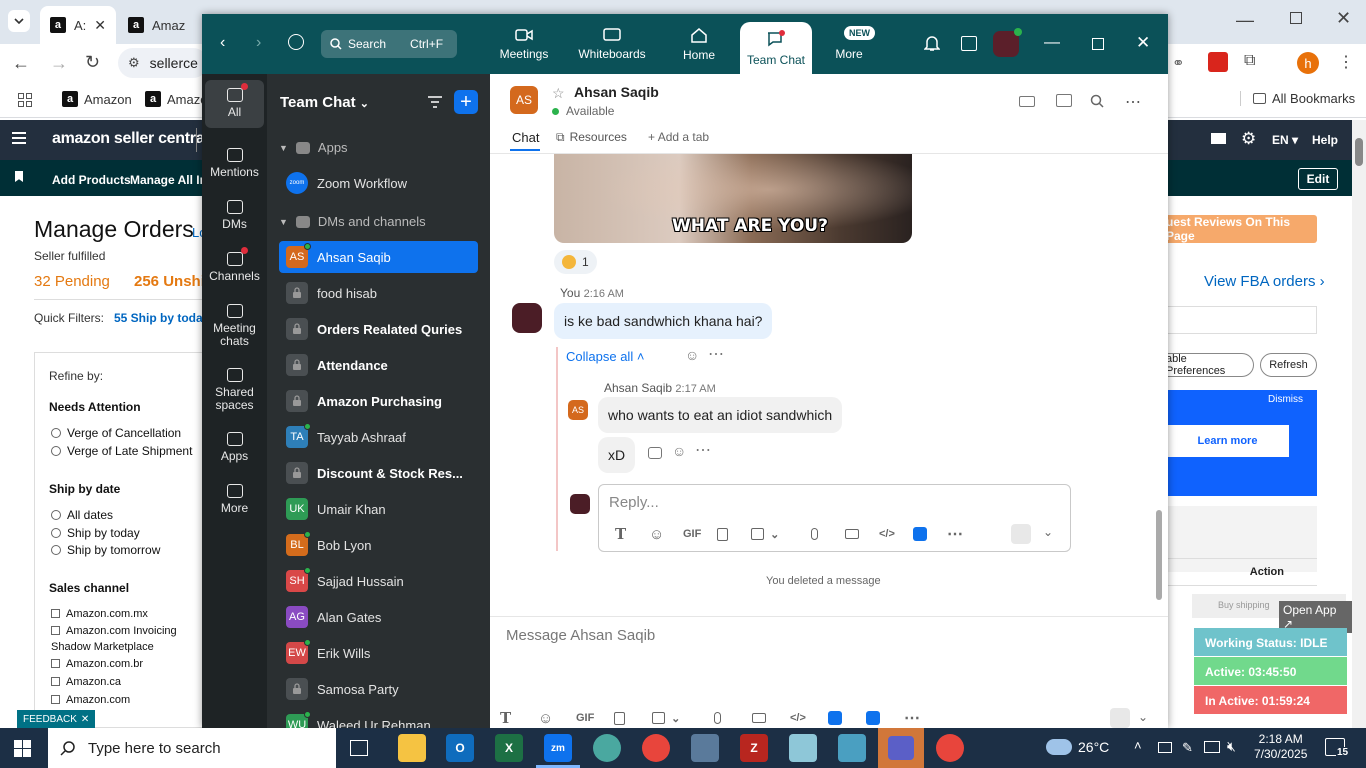 The height and width of the screenshot is (768, 1366). I want to click on reply-message-bubble: who wants to eat an idiot sandwhich, so click(720, 415).